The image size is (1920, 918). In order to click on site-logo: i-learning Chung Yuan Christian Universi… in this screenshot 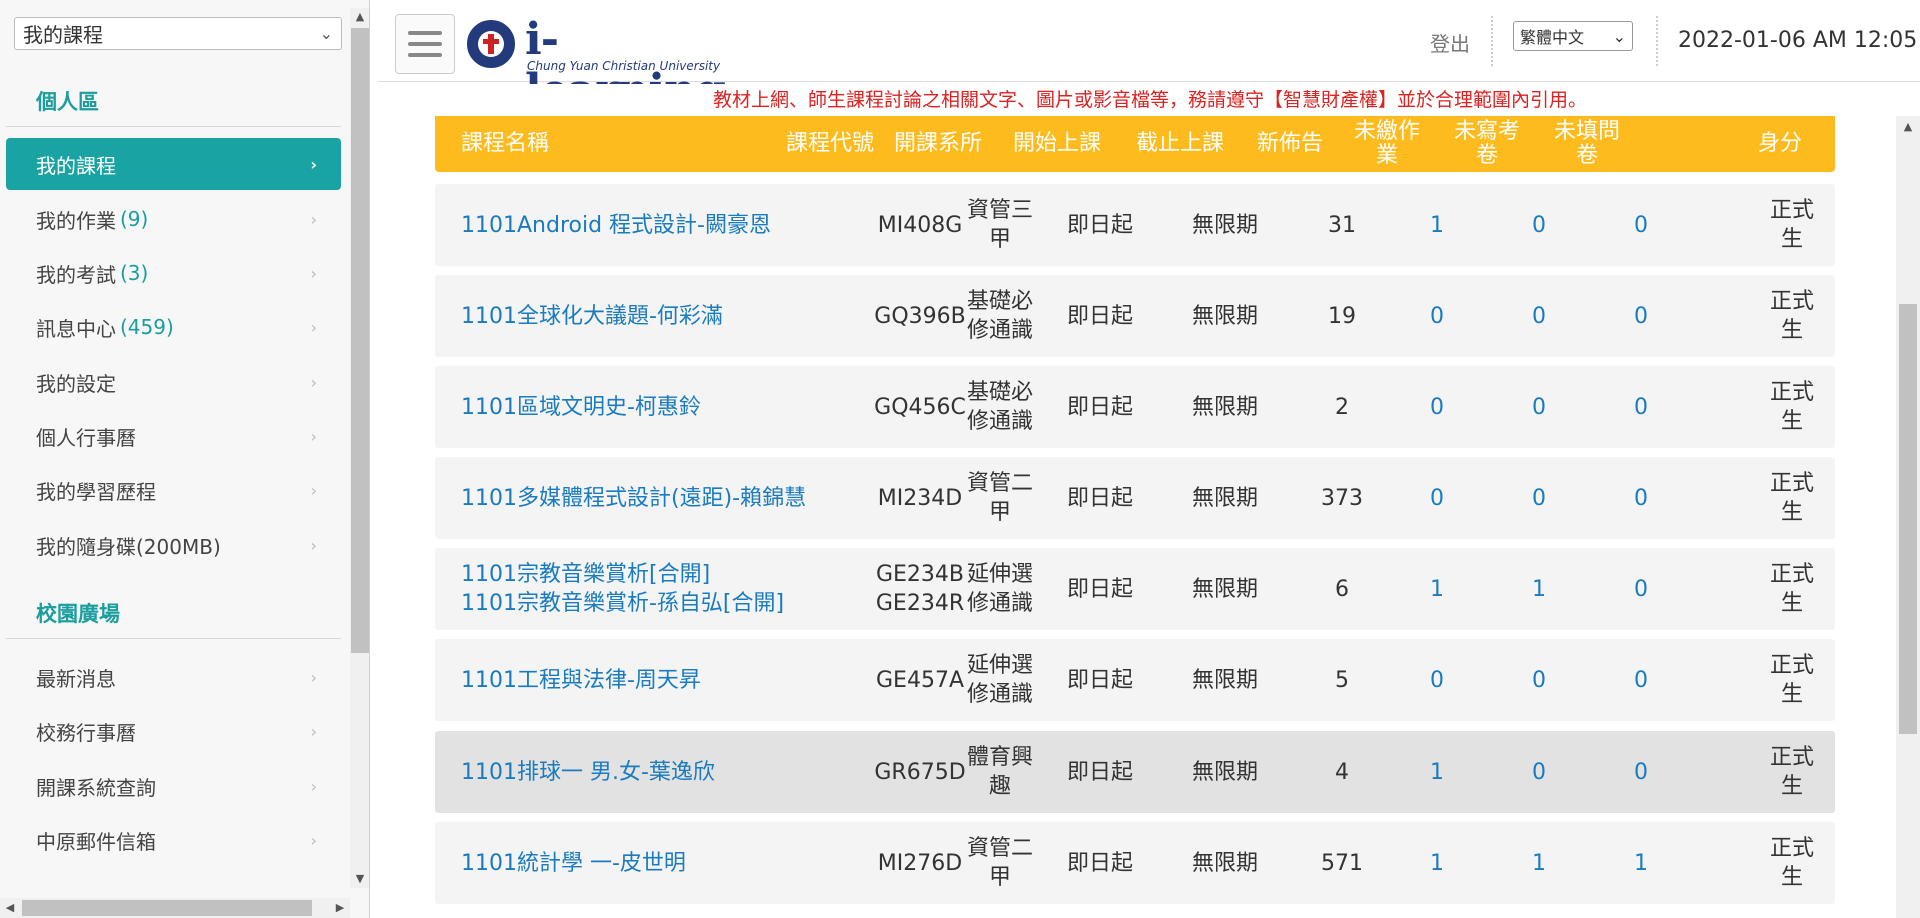, I will do `click(612, 65)`.